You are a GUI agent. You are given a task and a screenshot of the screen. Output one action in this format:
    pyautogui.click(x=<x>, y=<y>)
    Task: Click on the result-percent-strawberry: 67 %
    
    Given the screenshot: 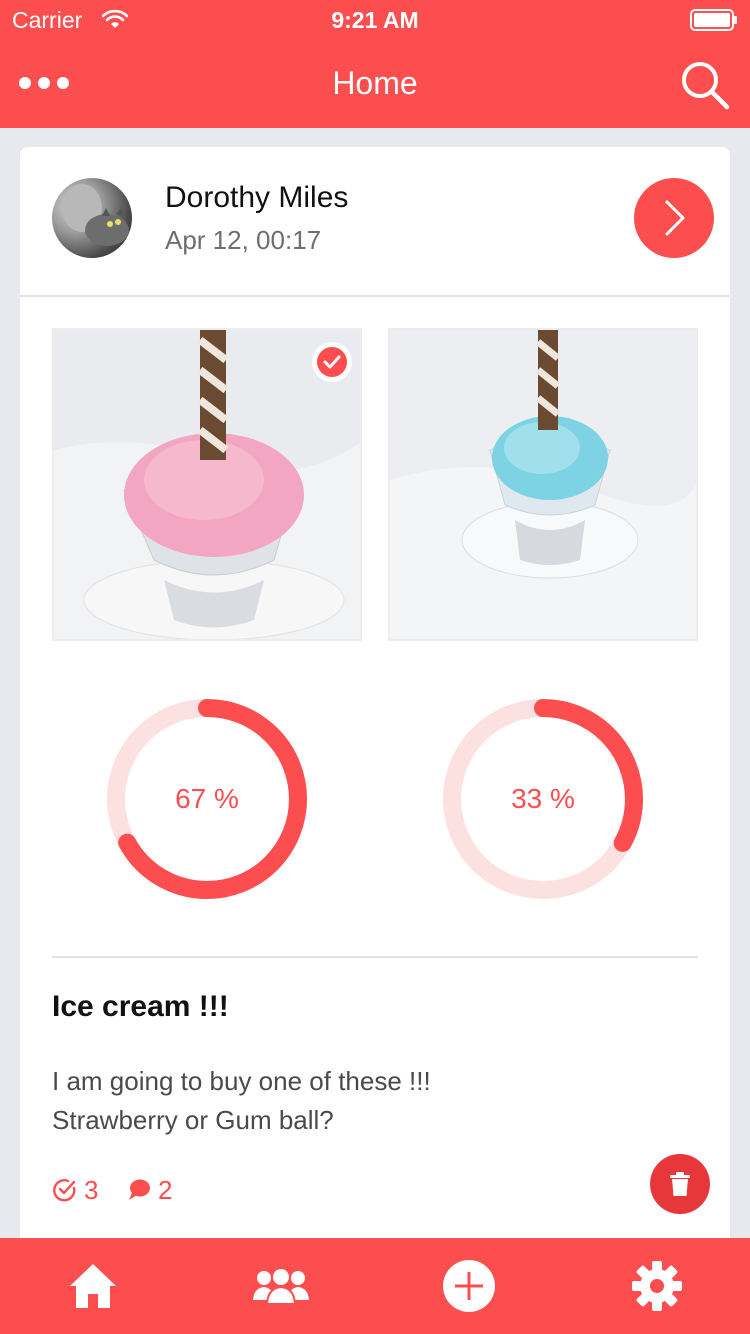 What is the action you would take?
    pyautogui.click(x=207, y=798)
    